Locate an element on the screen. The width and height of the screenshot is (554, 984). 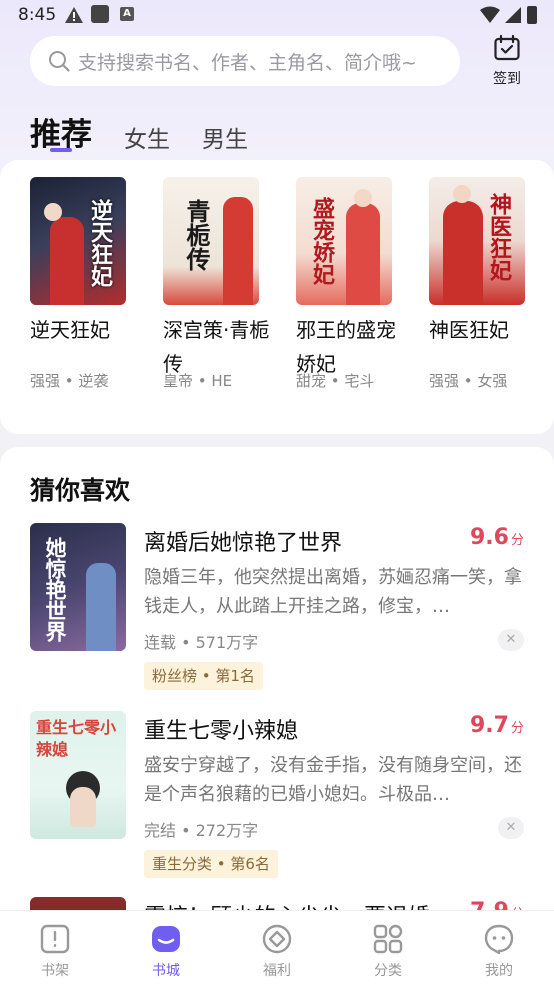
nav-category: 分类 is located at coordinates (388, 951).